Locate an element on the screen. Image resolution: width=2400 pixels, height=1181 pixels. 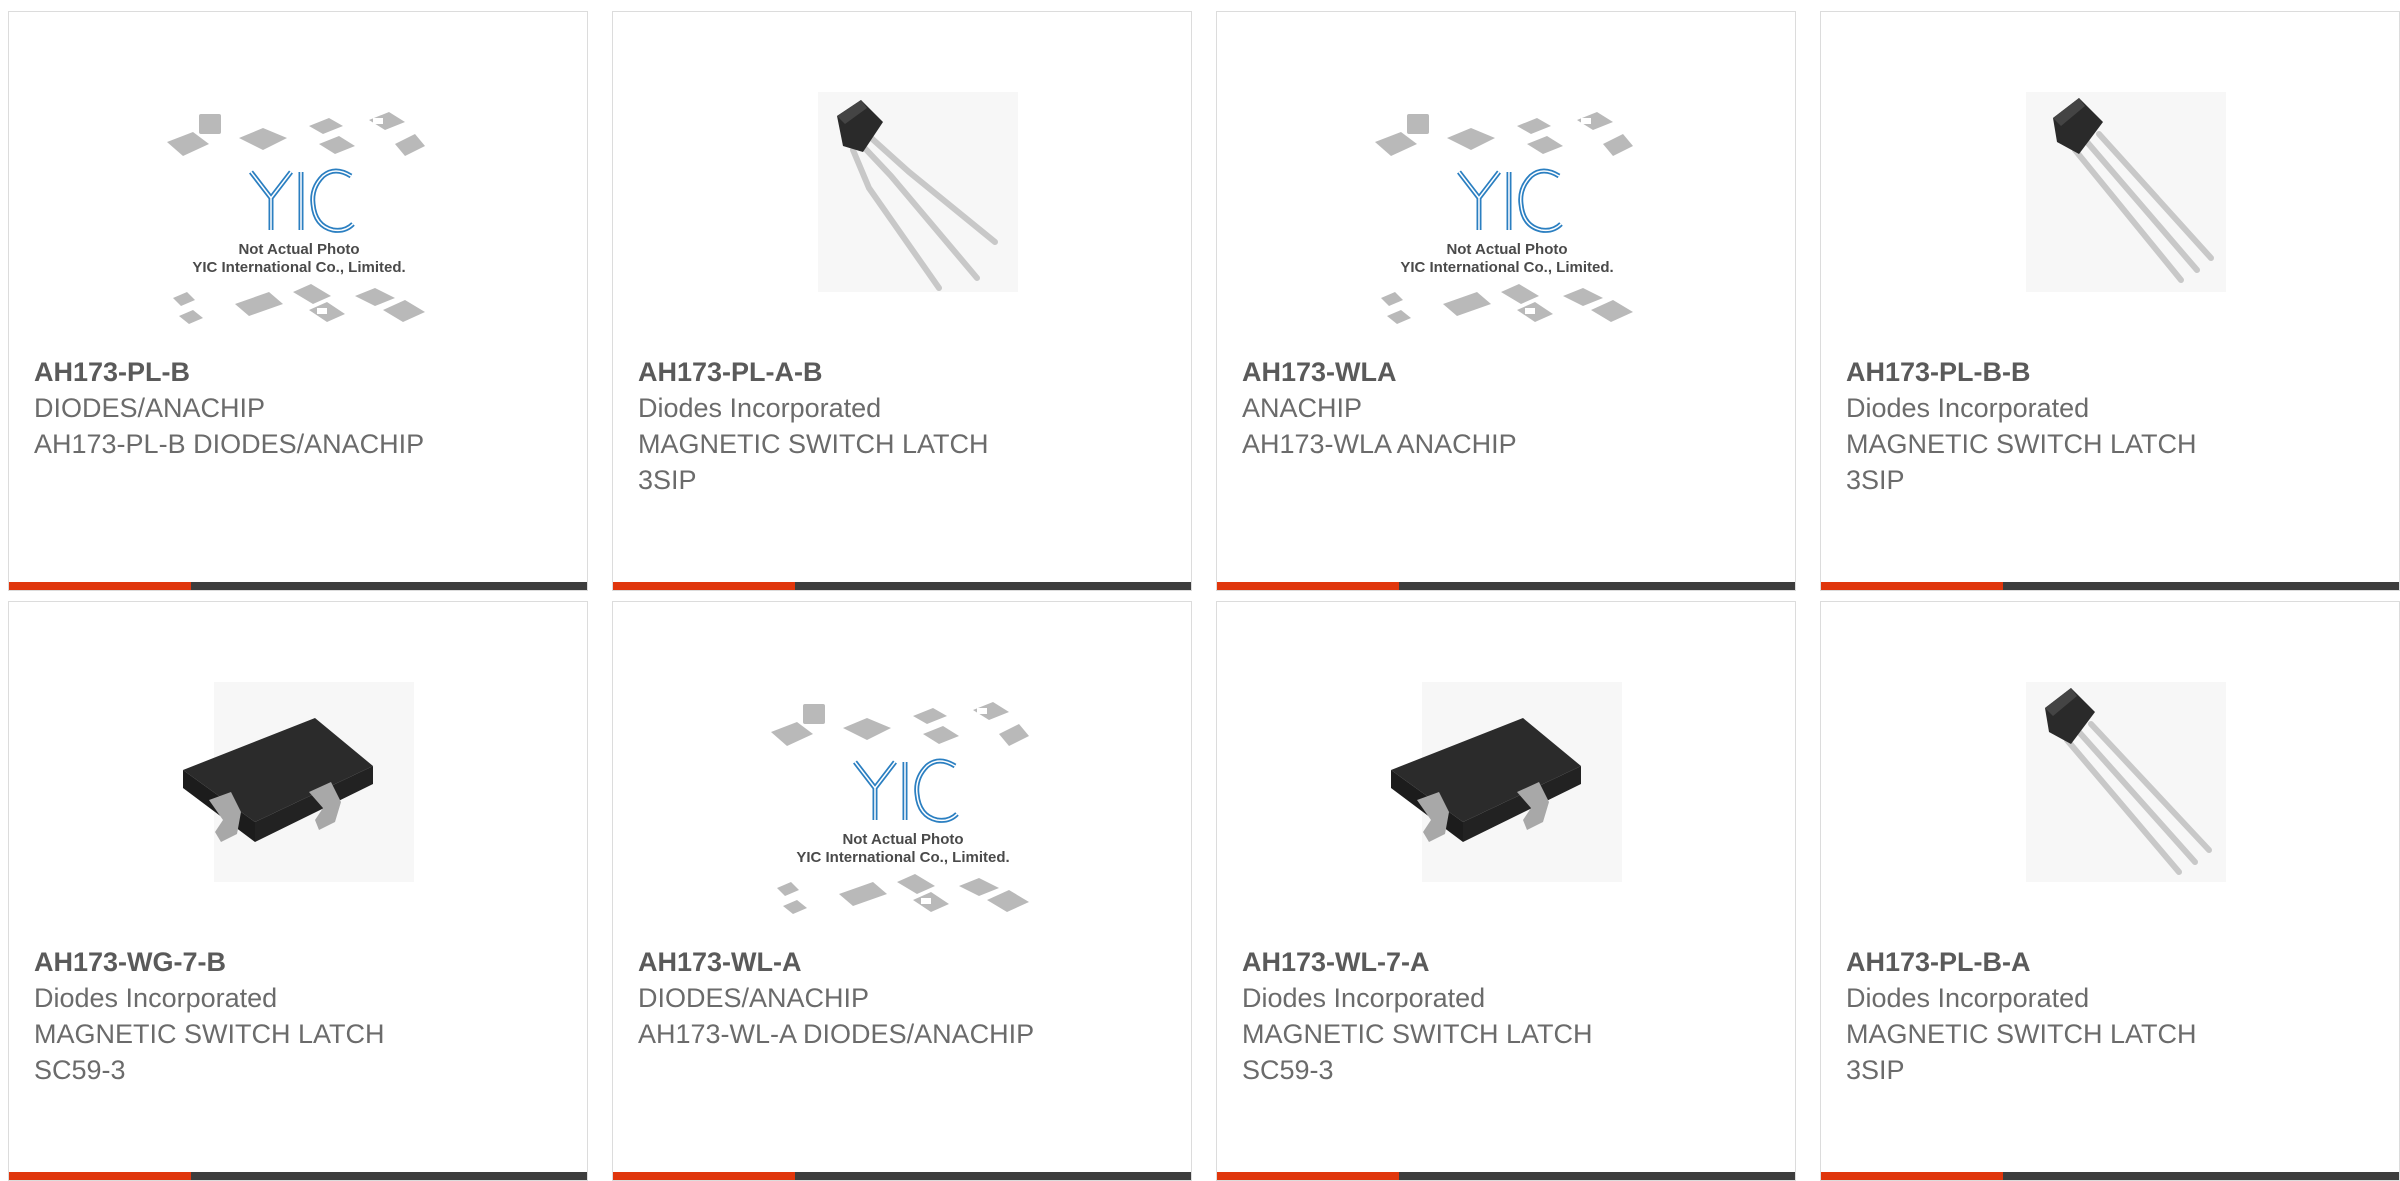
part-number: AH173-WL-7-A is located at coordinates (1508, 962).